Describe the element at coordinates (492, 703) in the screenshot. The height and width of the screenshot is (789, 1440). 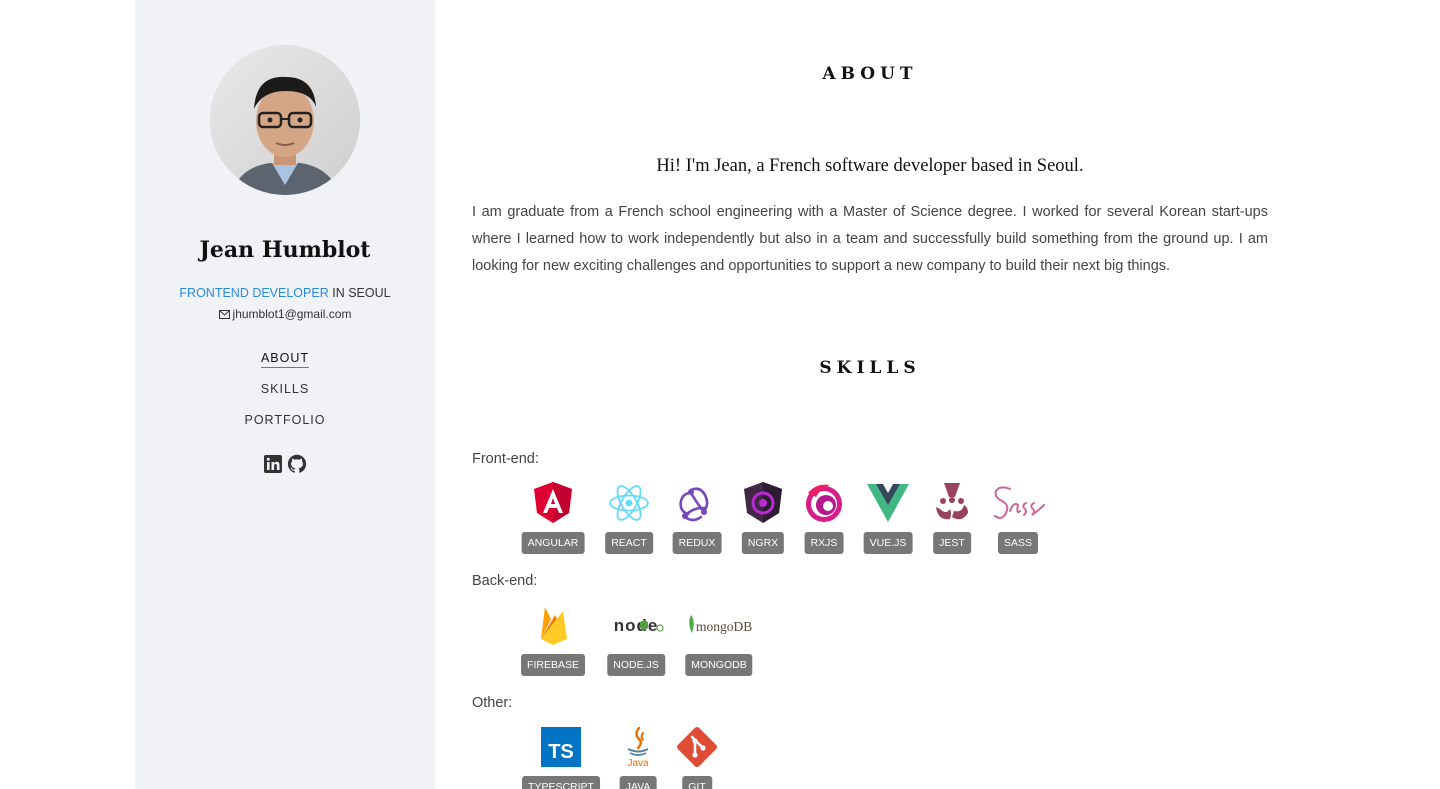
I see `other-label: Other:` at that location.